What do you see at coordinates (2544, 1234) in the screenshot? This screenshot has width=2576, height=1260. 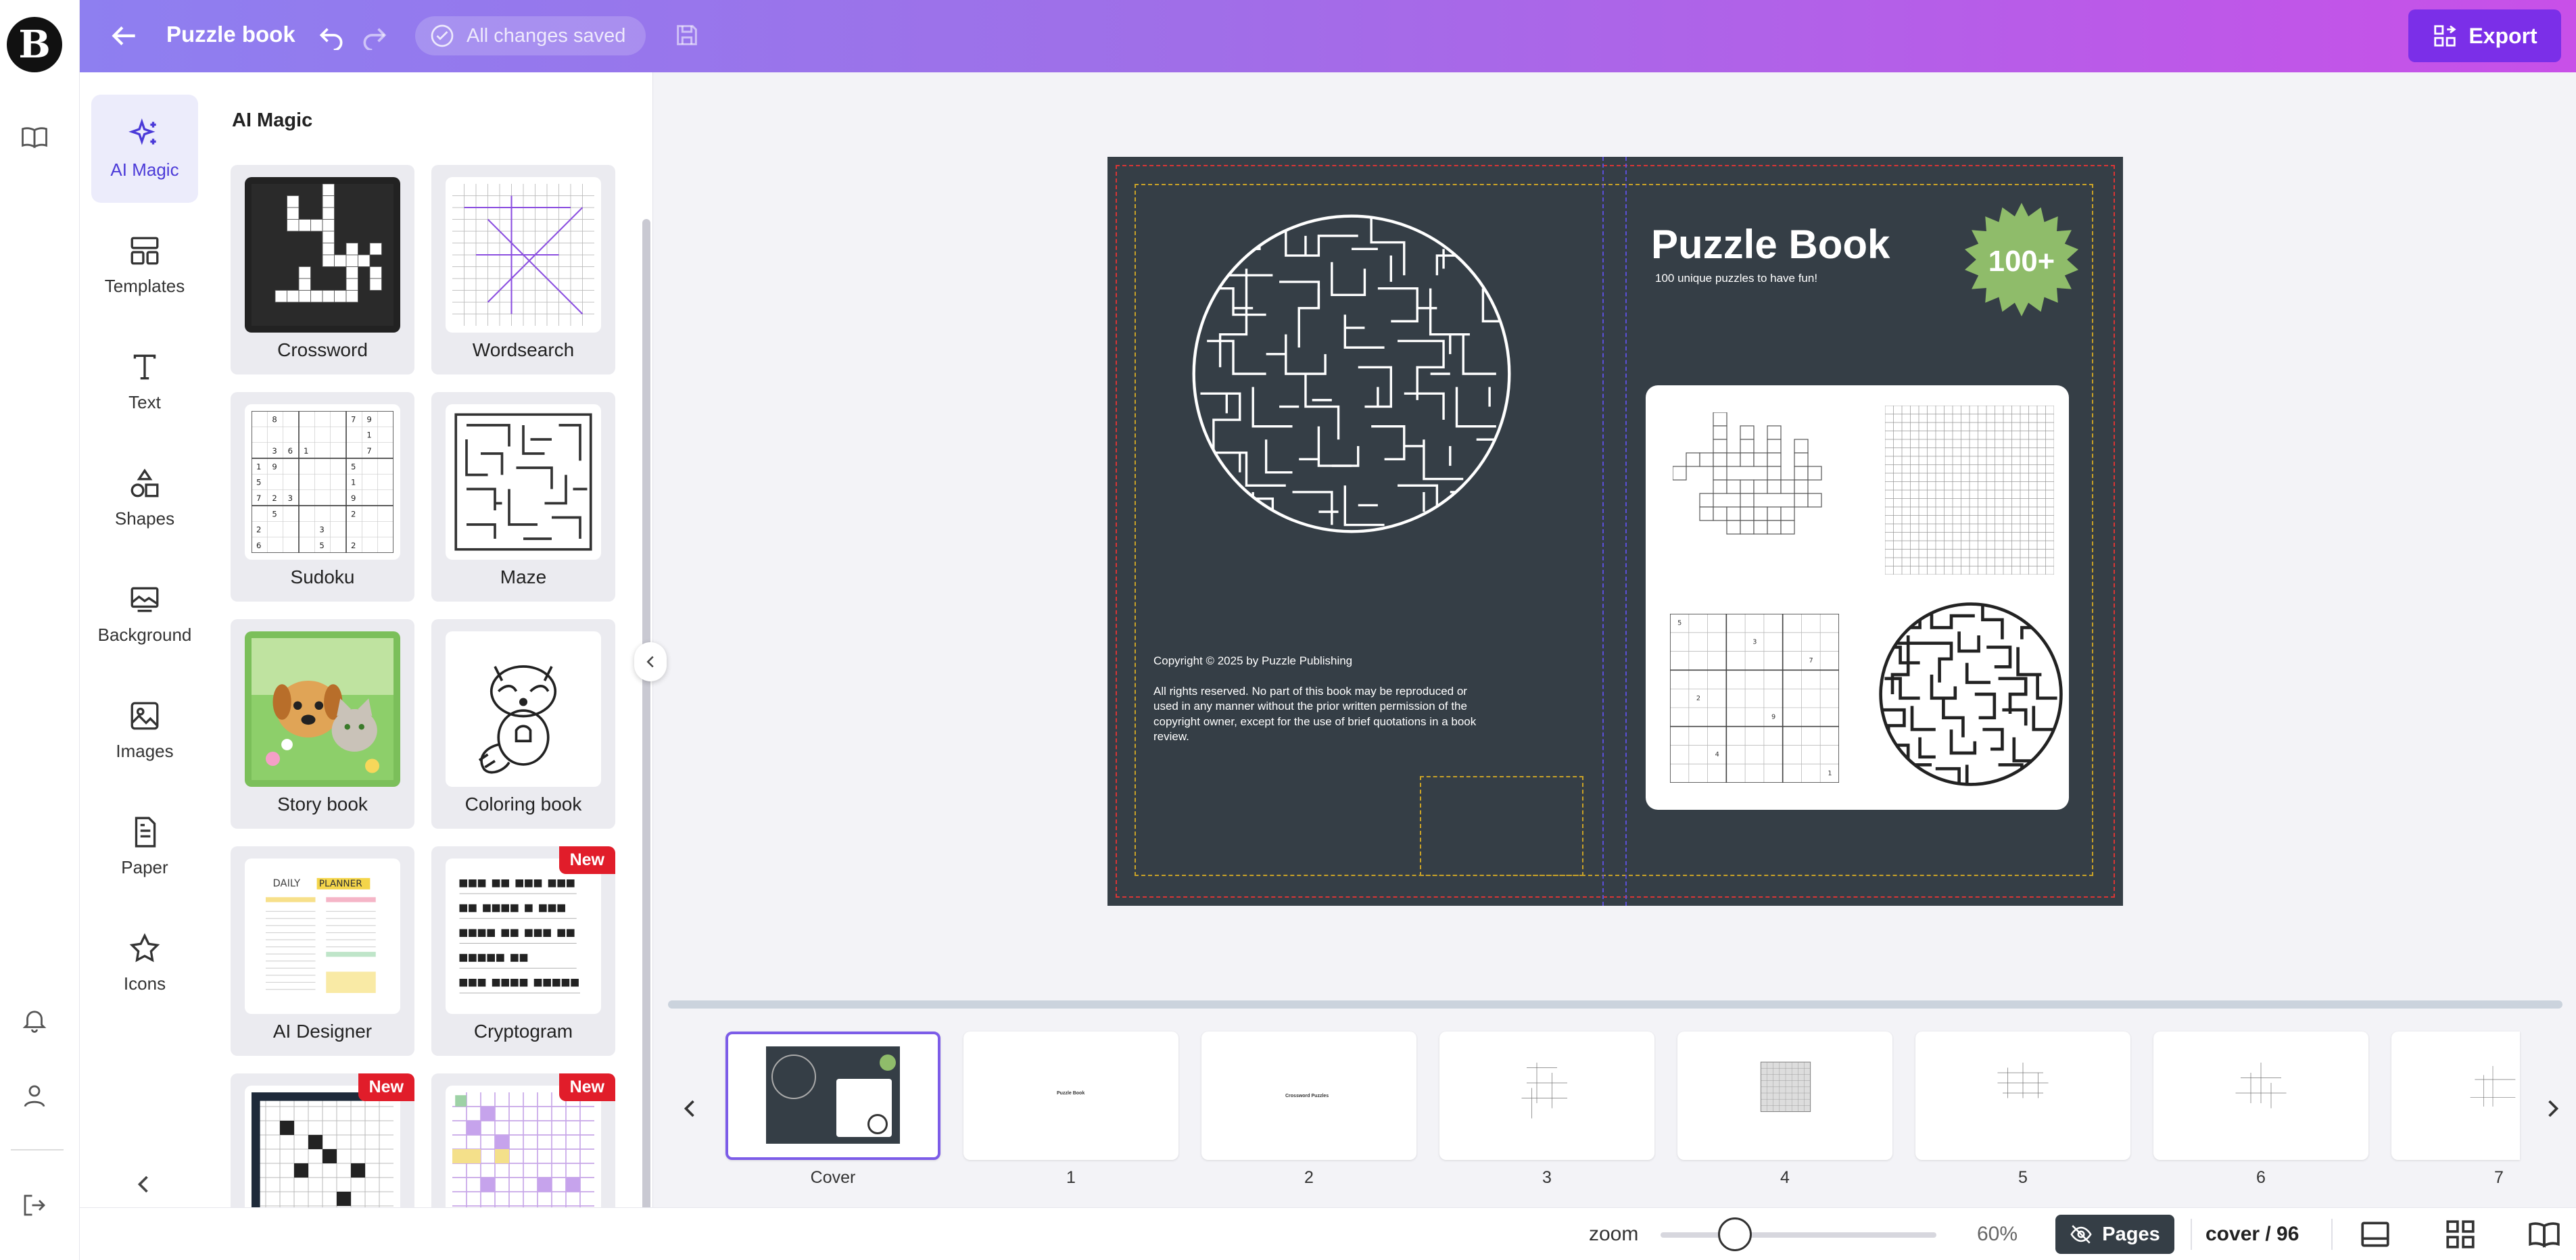 I see `book-view-icon` at bounding box center [2544, 1234].